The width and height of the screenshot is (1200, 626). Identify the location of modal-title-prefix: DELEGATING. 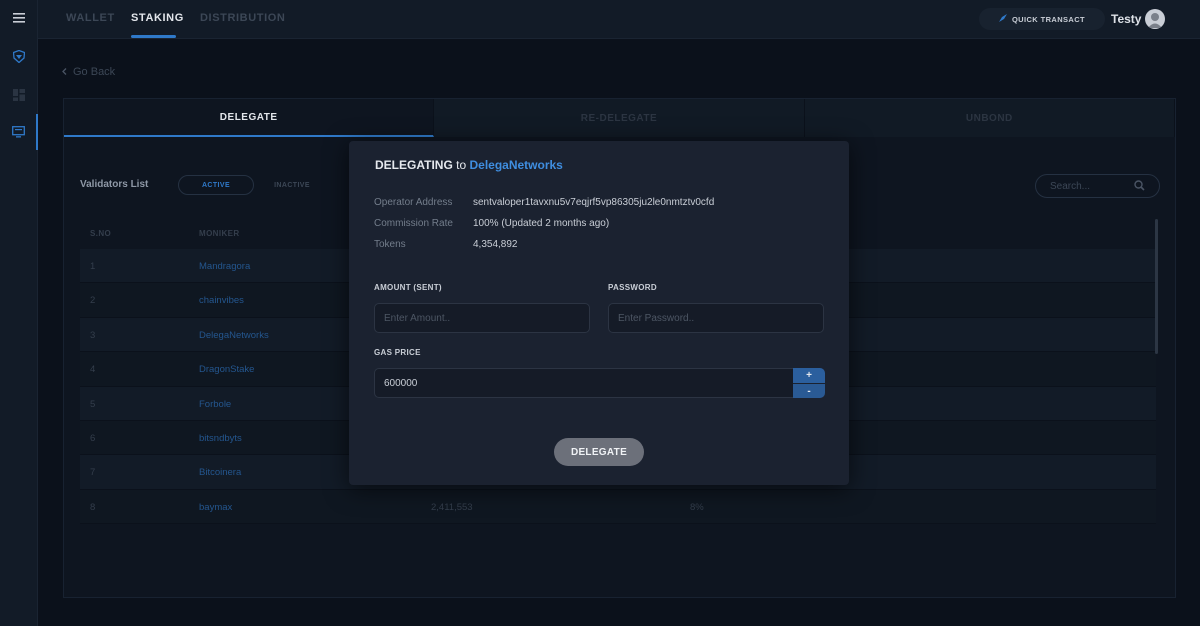
(414, 165).